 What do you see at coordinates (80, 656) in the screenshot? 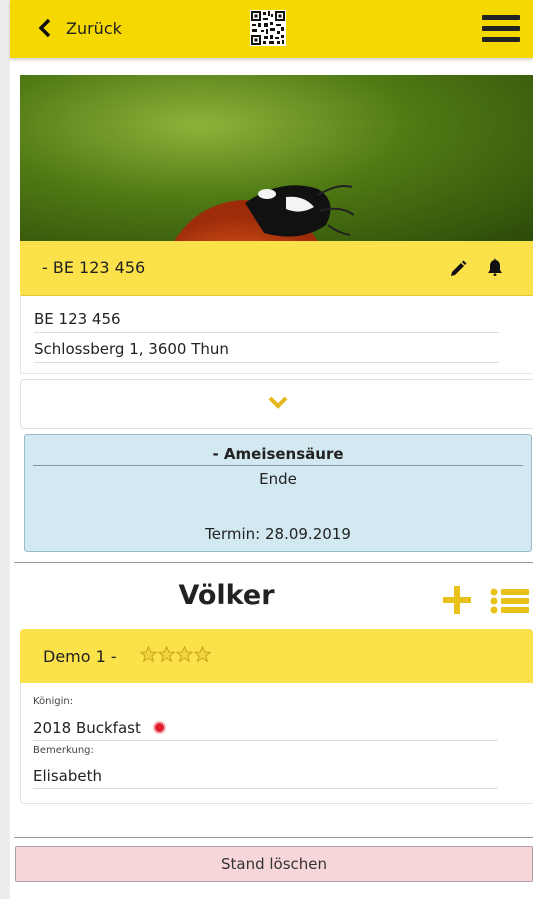
I see `colony-name: Demo 1 -` at bounding box center [80, 656].